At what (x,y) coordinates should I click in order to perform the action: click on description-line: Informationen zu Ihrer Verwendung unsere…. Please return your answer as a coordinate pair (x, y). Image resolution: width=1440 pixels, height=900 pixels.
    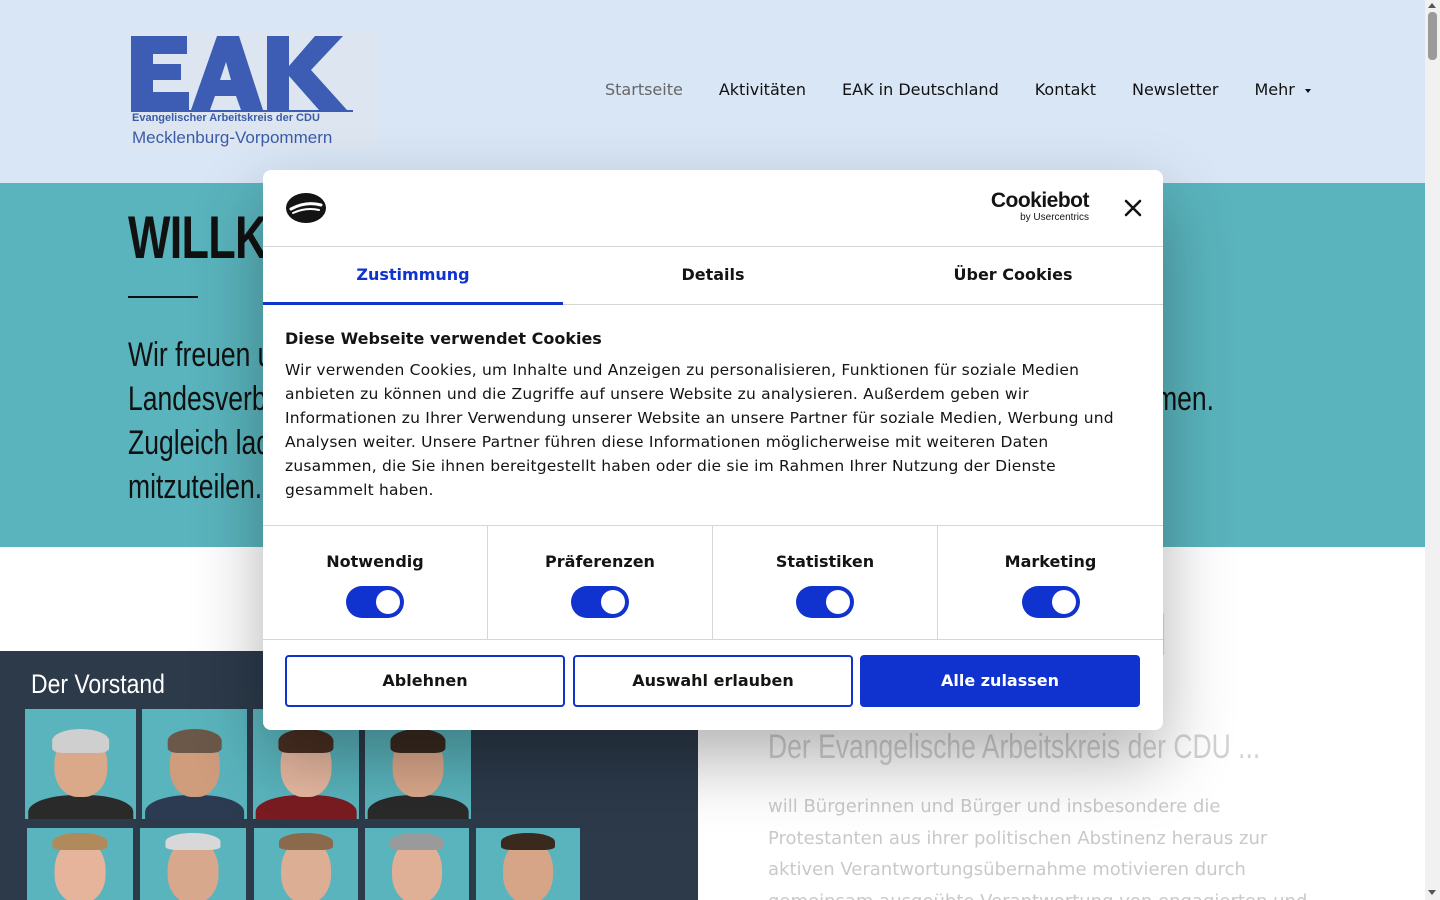
    Looking at the image, I should click on (699, 418).